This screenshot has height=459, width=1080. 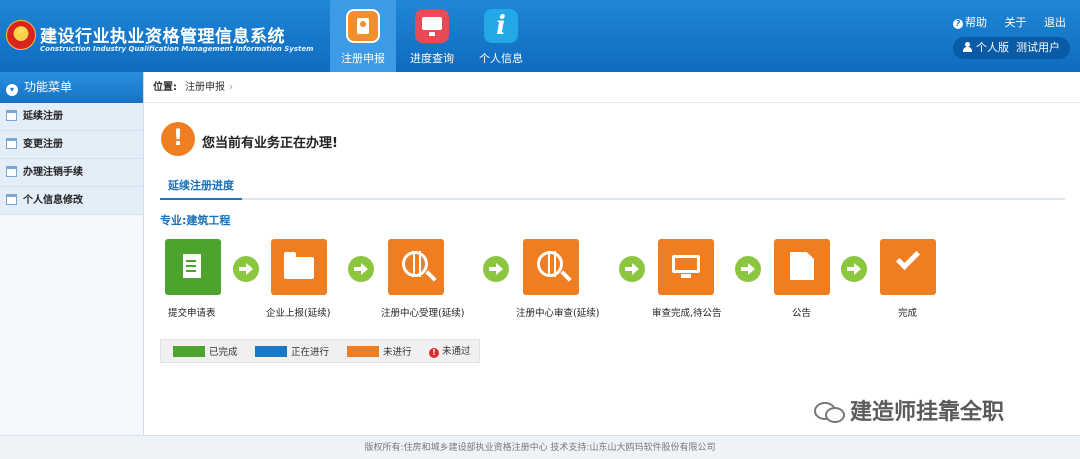 What do you see at coordinates (71, 145) in the screenshot?
I see `sidebar-item-change: 变更注册` at bounding box center [71, 145].